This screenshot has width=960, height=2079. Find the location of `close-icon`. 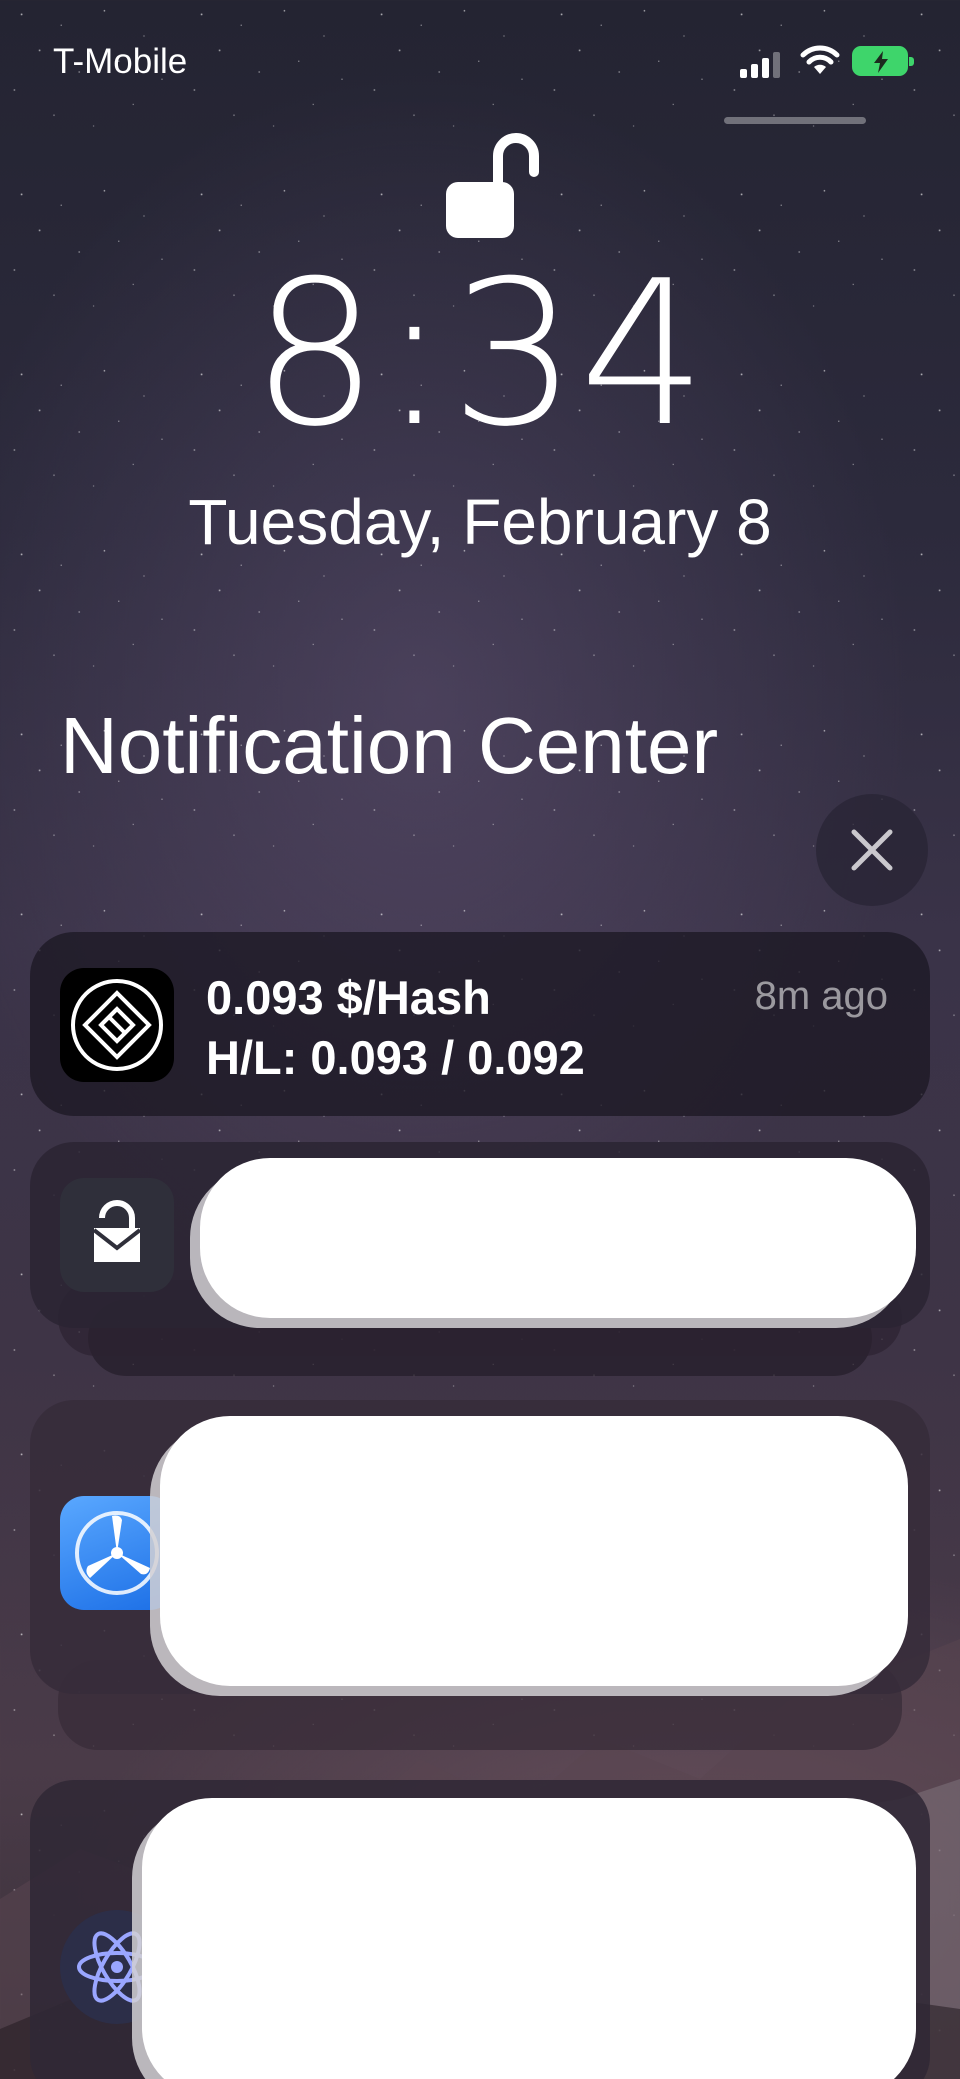

close-icon is located at coordinates (872, 850).